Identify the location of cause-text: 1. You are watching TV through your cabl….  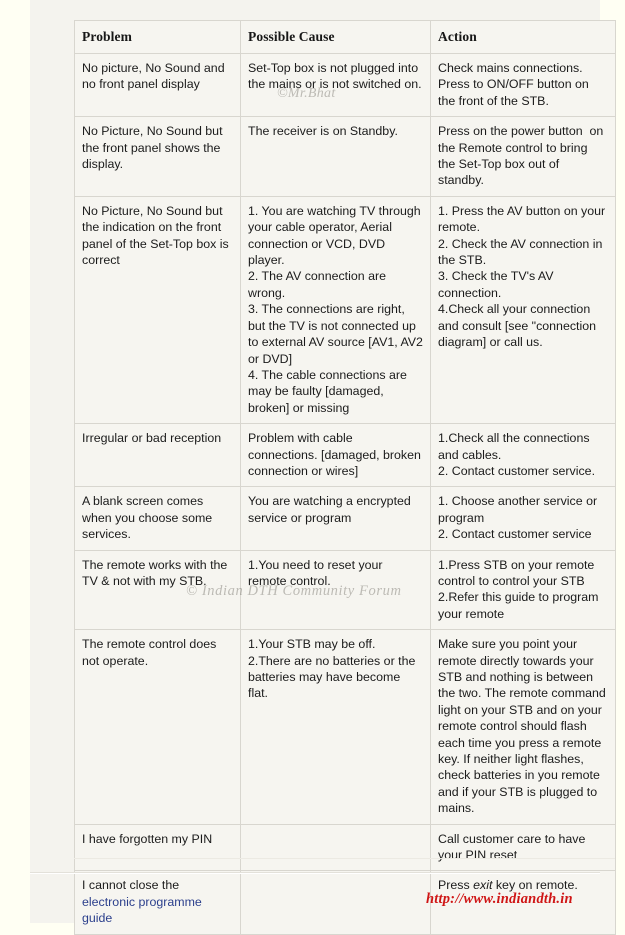
(335, 309).